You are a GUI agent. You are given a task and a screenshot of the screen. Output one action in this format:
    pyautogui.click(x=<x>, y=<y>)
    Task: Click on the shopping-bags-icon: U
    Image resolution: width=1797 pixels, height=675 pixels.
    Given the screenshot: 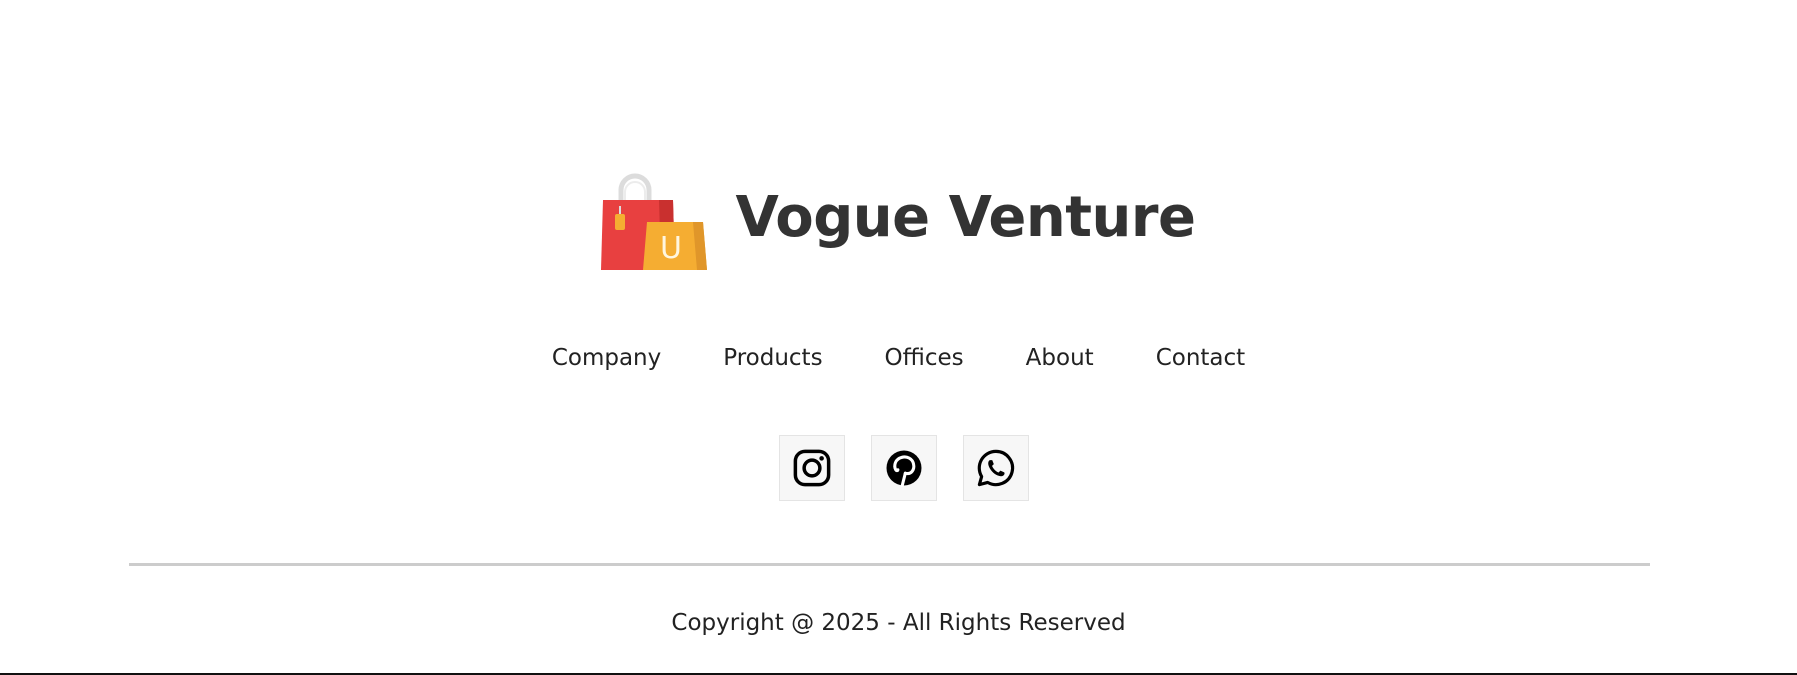 What is the action you would take?
    pyautogui.click(x=654, y=221)
    